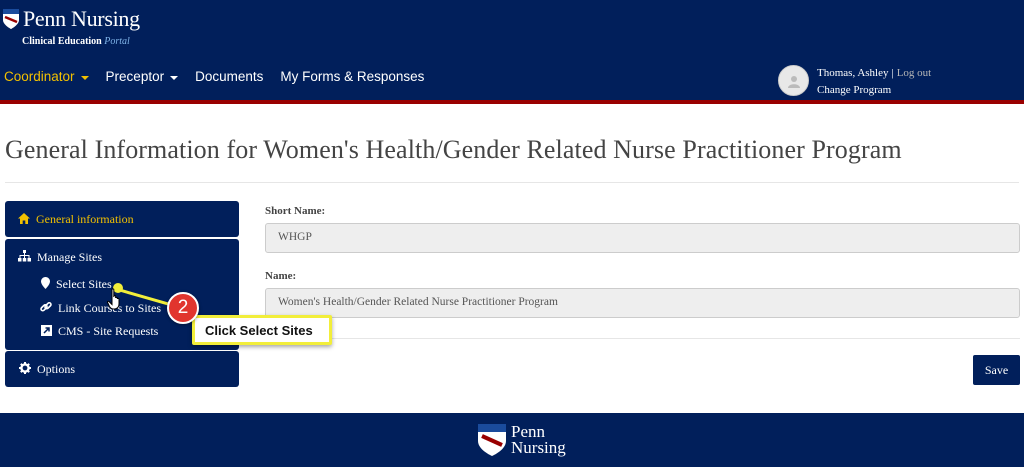 The image size is (1024, 467). What do you see at coordinates (85, 219) in the screenshot?
I see `sidebar-general-label: General information` at bounding box center [85, 219].